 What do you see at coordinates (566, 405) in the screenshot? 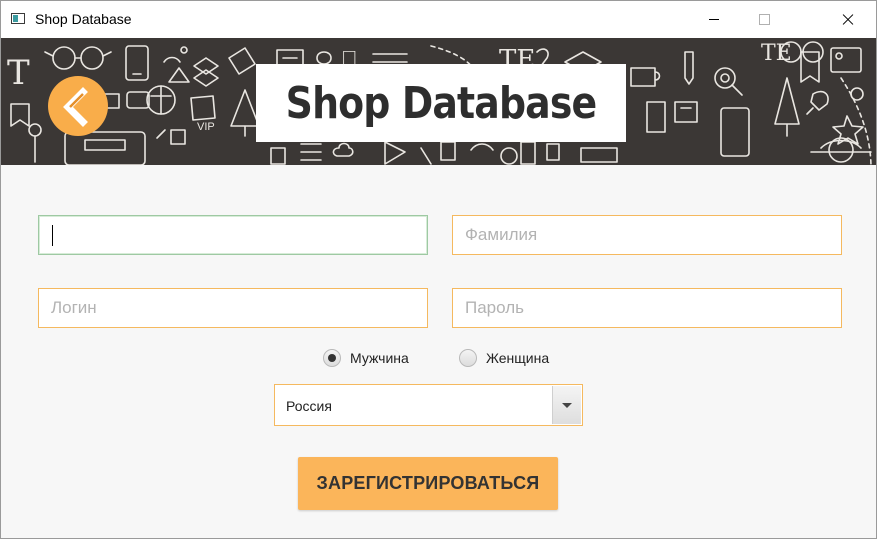
I see `chevron-down-icon` at bounding box center [566, 405].